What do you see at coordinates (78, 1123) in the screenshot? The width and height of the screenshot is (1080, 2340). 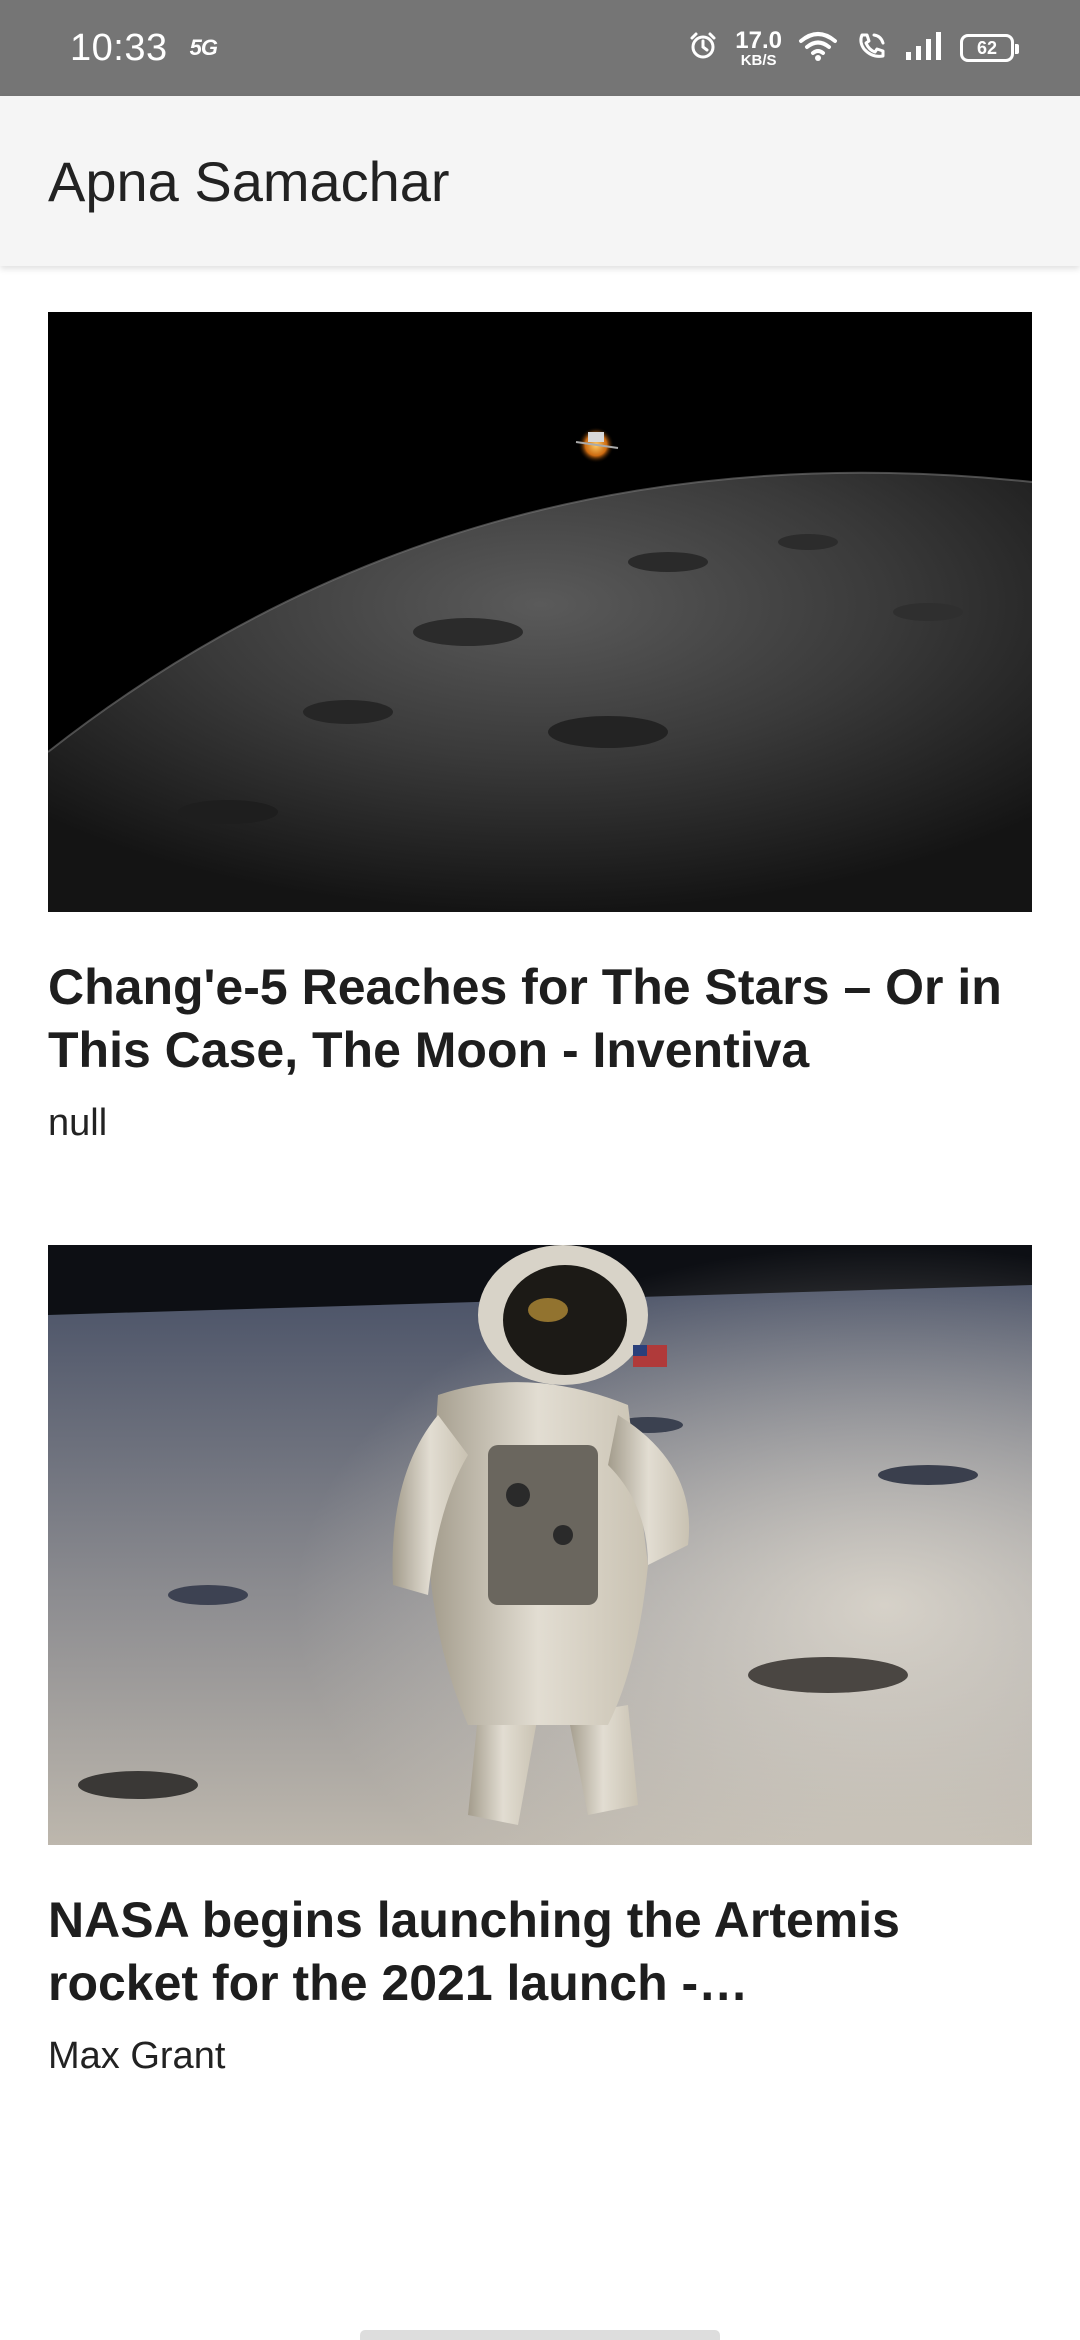 I see `article-author: null` at bounding box center [78, 1123].